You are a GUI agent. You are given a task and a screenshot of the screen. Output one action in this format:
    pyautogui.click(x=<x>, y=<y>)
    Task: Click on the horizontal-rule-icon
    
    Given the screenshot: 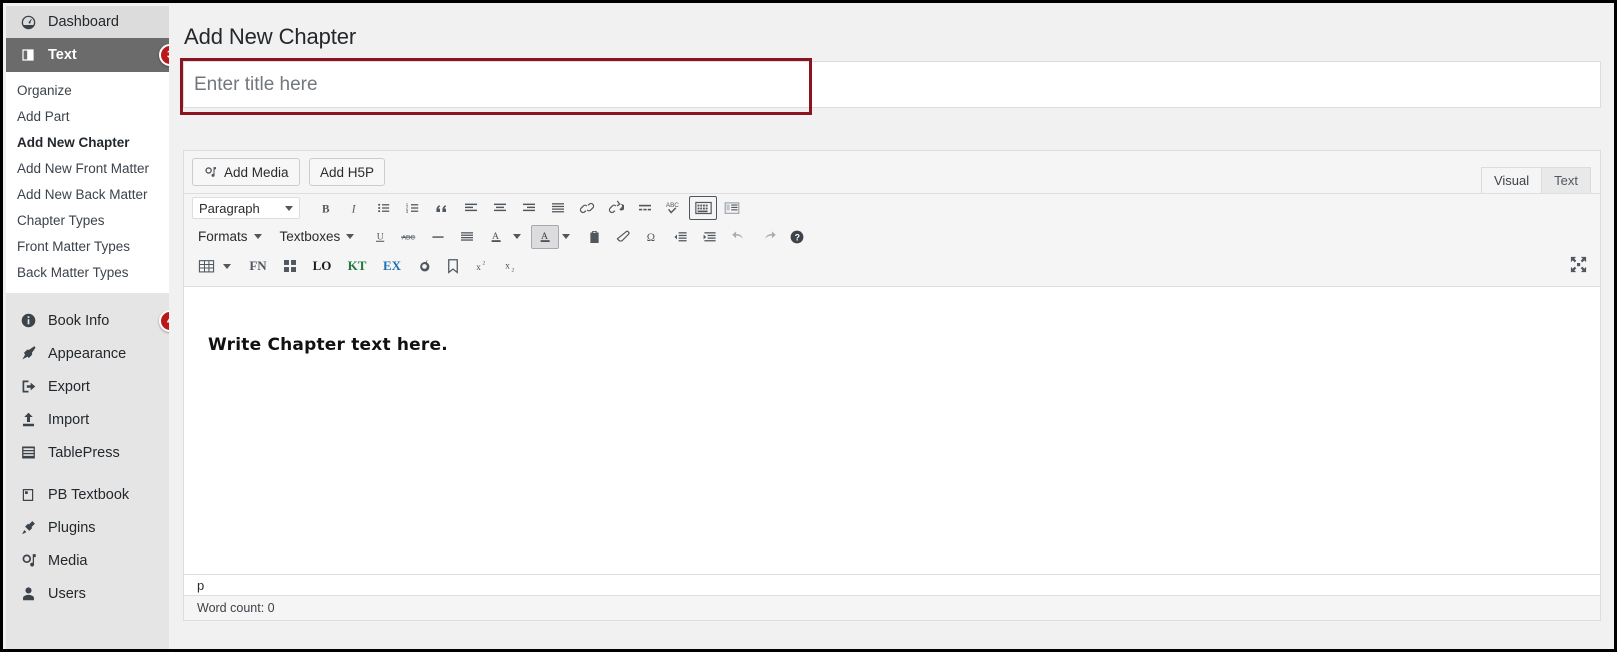 What is the action you would take?
    pyautogui.click(x=438, y=237)
    